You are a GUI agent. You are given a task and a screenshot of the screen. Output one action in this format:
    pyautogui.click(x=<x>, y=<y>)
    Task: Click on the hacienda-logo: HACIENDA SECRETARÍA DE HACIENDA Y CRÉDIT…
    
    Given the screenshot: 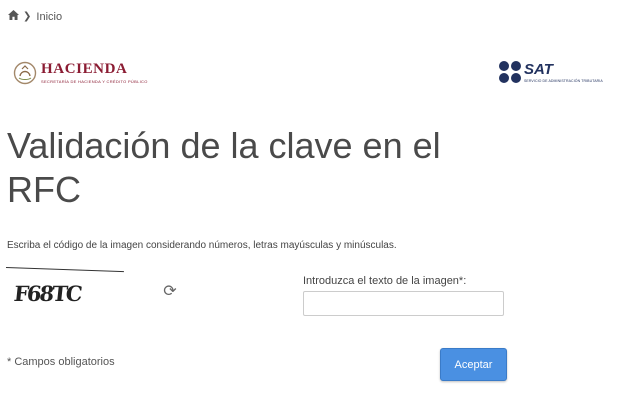 What is the action you would take?
    pyautogui.click(x=80, y=73)
    